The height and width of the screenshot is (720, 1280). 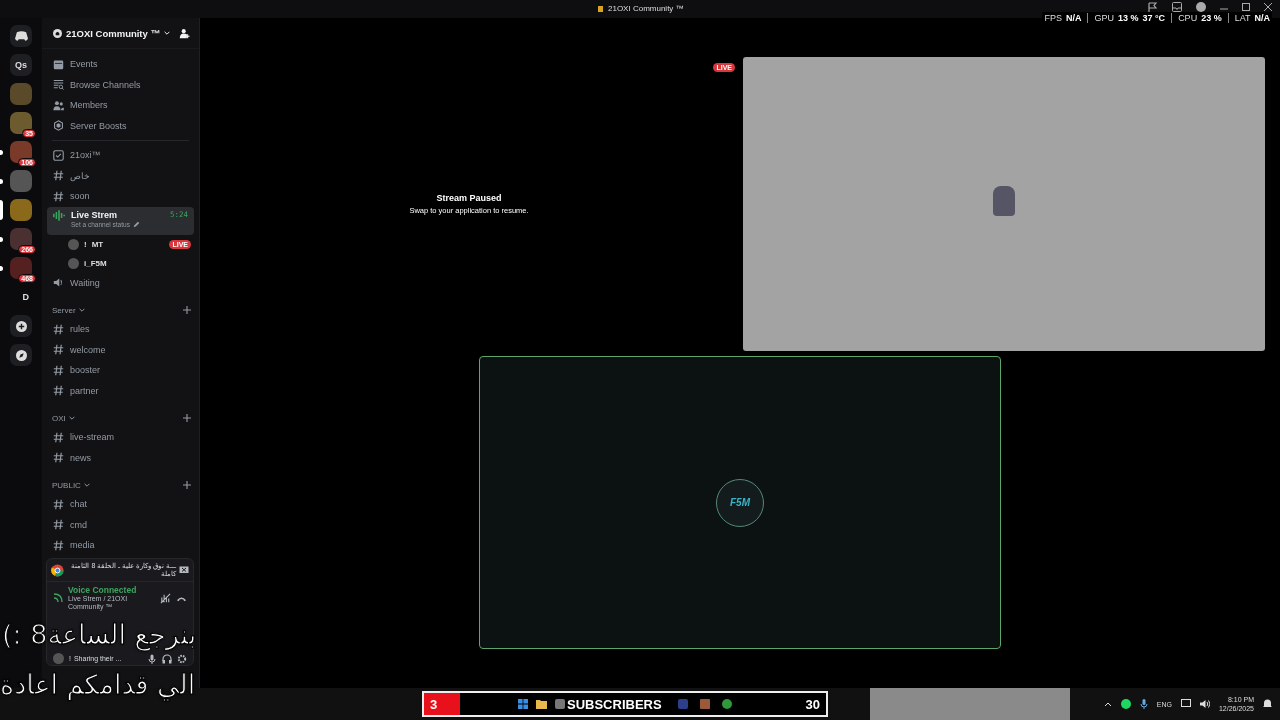 I want to click on channel-name: soon, so click(x=80, y=196).